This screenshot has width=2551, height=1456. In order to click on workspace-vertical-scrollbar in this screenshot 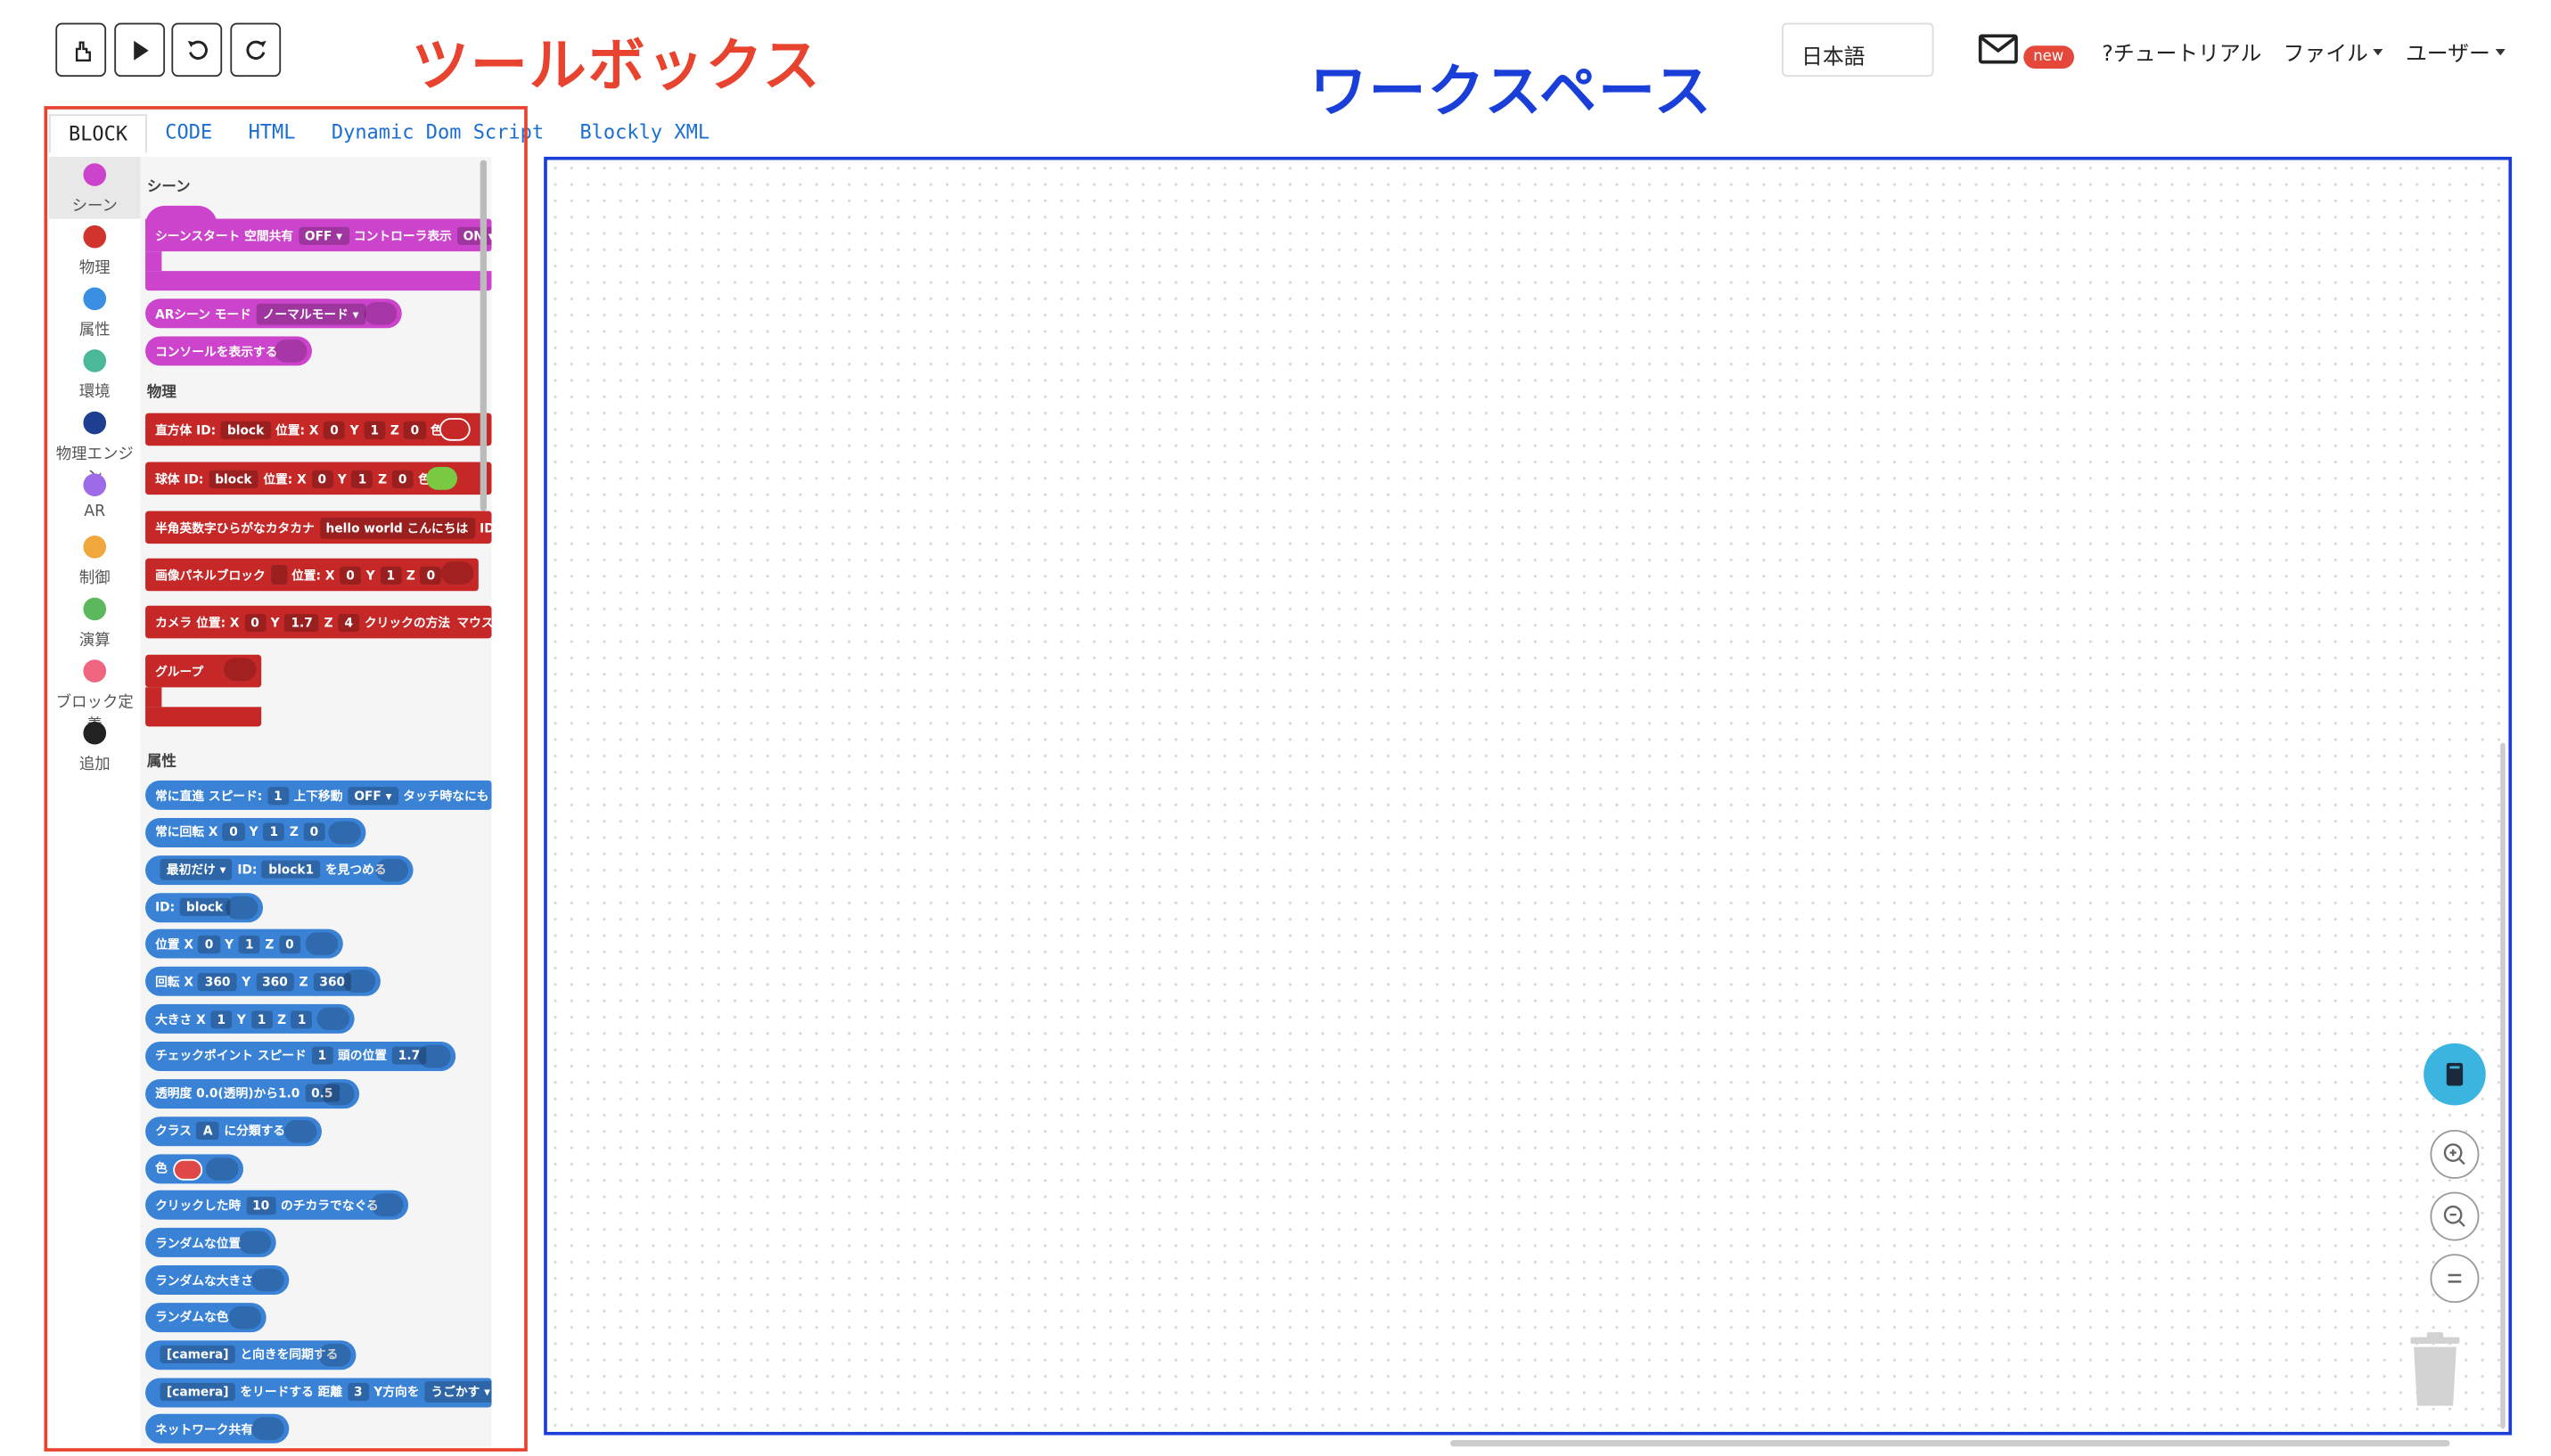, I will do `click(2503, 1085)`.